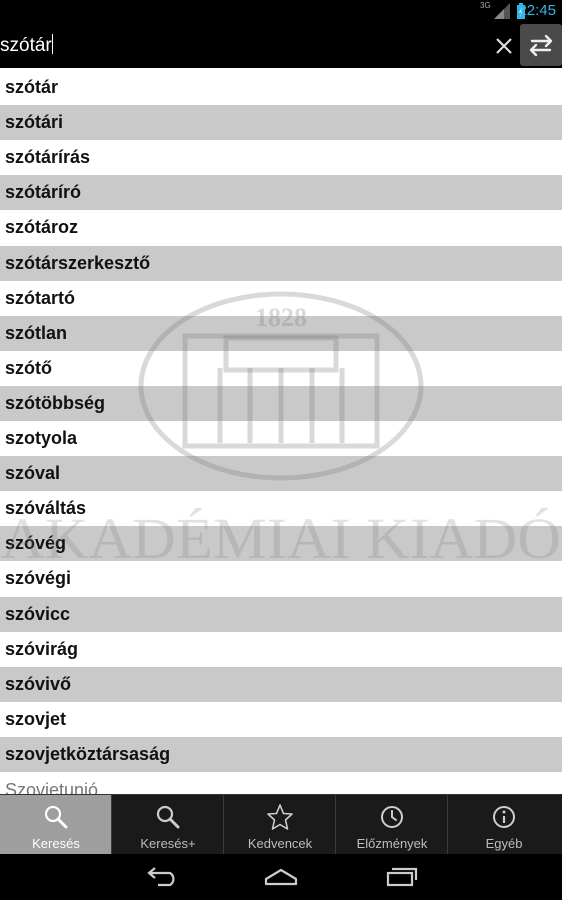 The image size is (562, 900). What do you see at coordinates (162, 876) in the screenshot?
I see `back-icon` at bounding box center [162, 876].